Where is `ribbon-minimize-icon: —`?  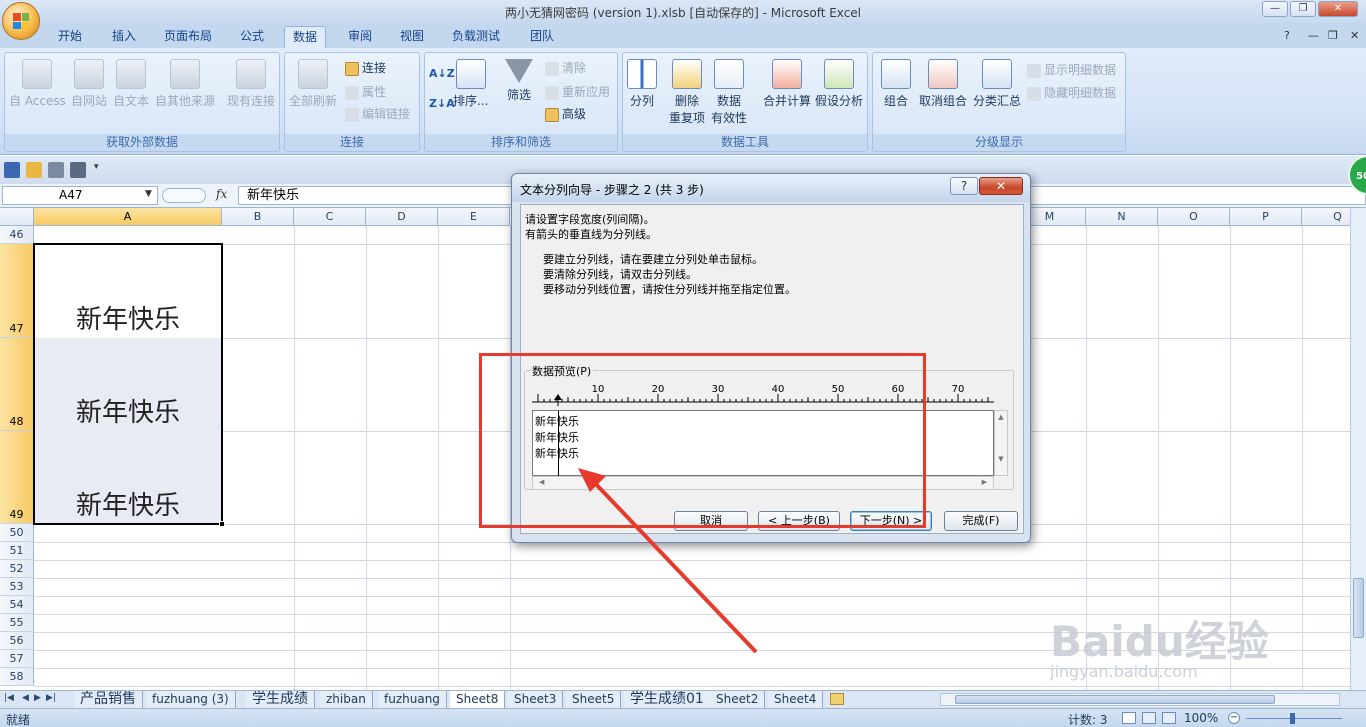 ribbon-minimize-icon: — is located at coordinates (1313, 35).